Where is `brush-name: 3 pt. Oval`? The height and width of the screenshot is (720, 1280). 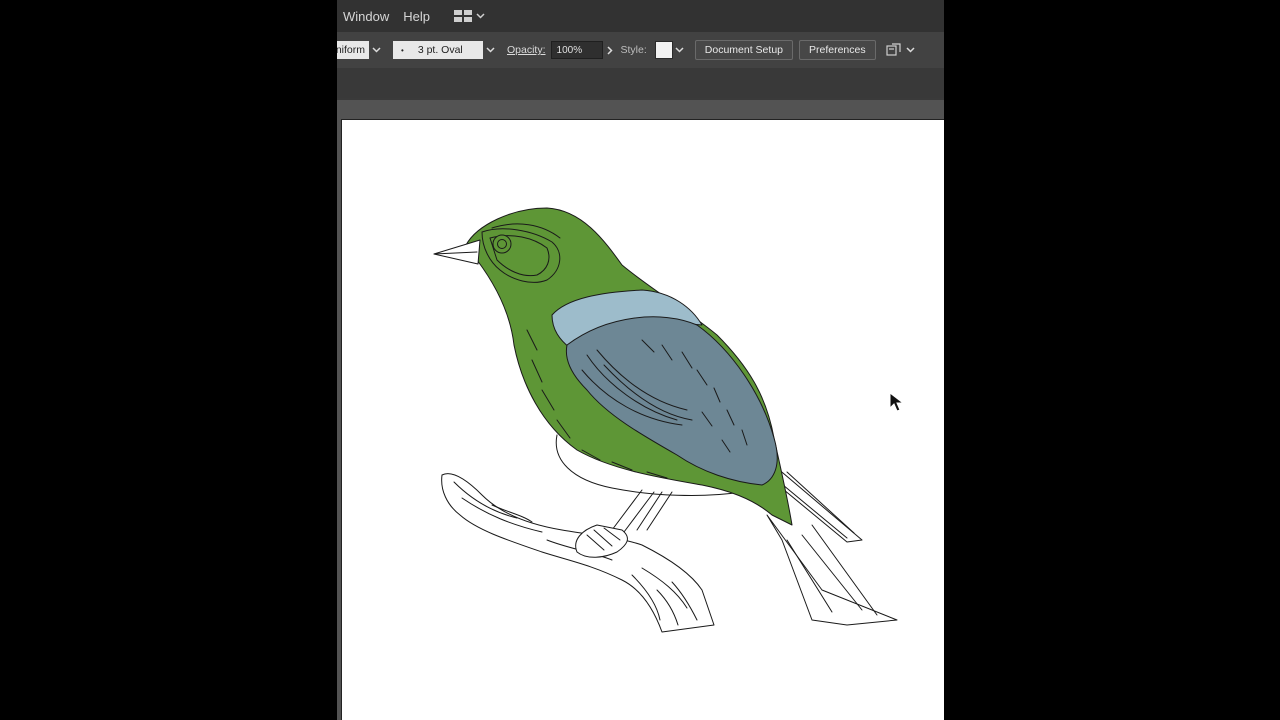
brush-name: 3 pt. Oval is located at coordinates (440, 50).